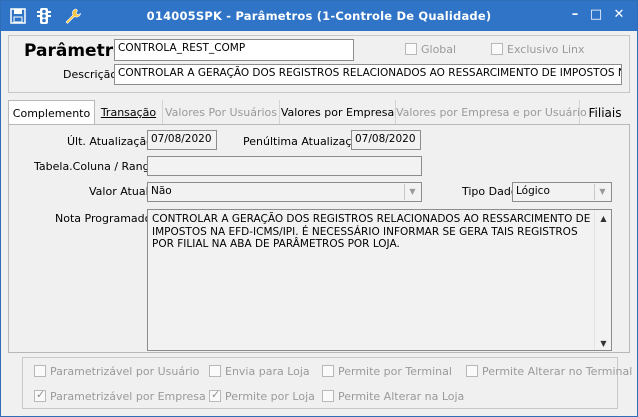 The image size is (638, 417). What do you see at coordinates (267, 371) in the screenshot?
I see `envia-para-loja-label: Envia para Loja` at bounding box center [267, 371].